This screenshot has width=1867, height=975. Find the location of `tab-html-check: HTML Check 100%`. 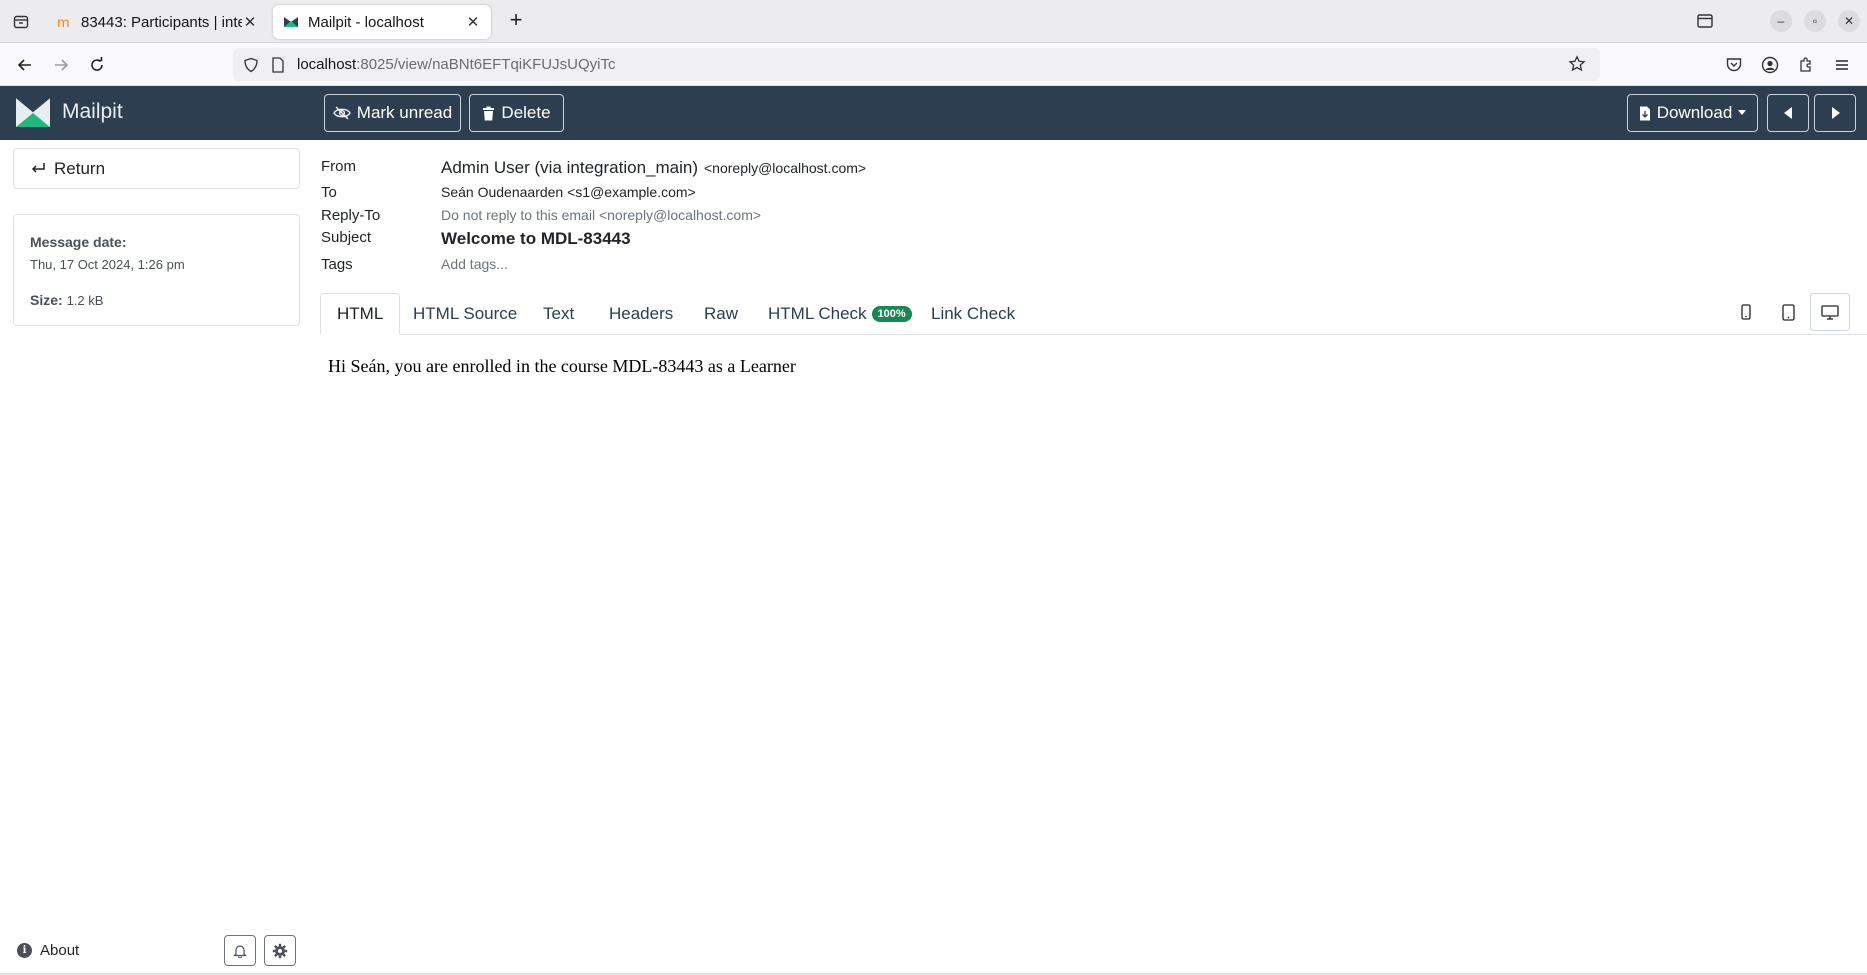

tab-html-check: HTML Check 100% is located at coordinates (840, 314).